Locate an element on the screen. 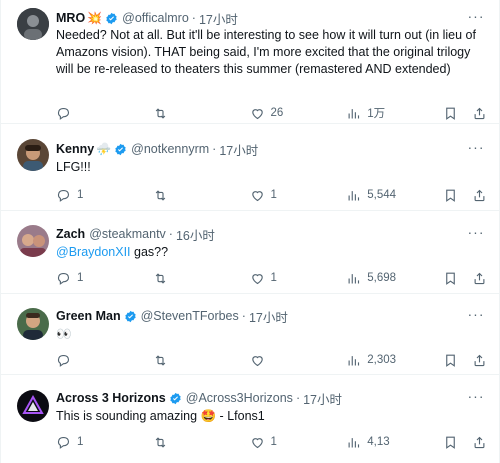 Image resolution: width=500 pixels, height=463 pixels. views-count: 4,13 is located at coordinates (378, 442).